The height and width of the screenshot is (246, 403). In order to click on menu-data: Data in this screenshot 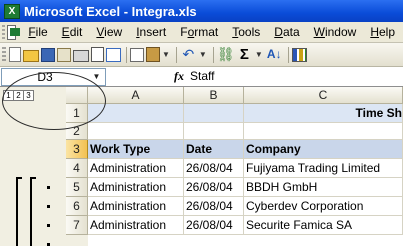, I will do `click(287, 32)`.